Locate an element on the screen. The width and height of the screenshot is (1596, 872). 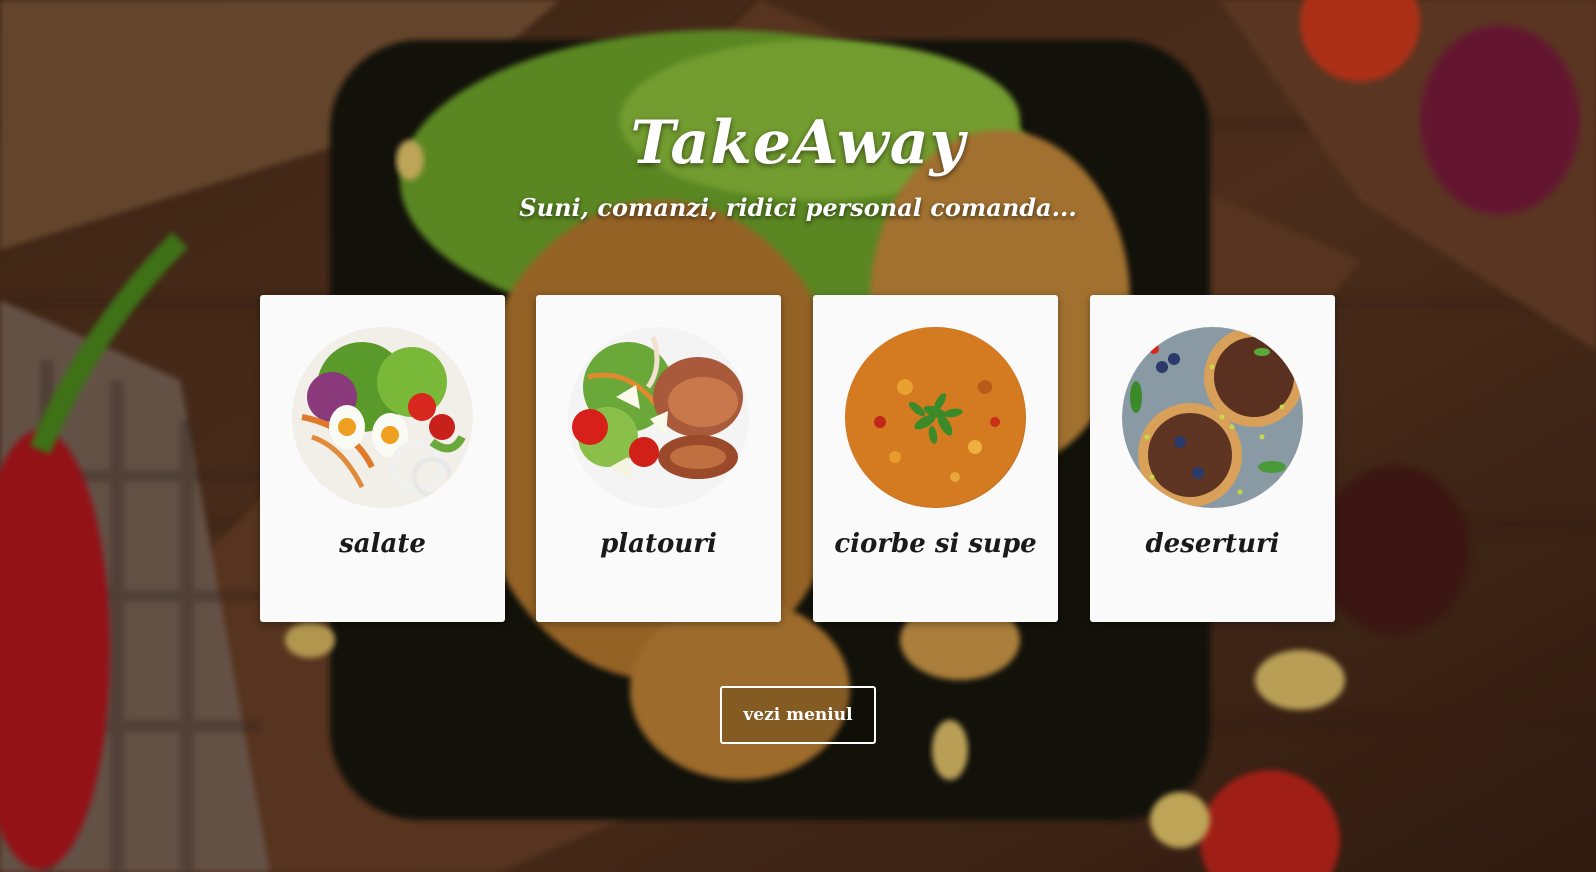
category-card-platouri: platouri is located at coordinates (658, 458).